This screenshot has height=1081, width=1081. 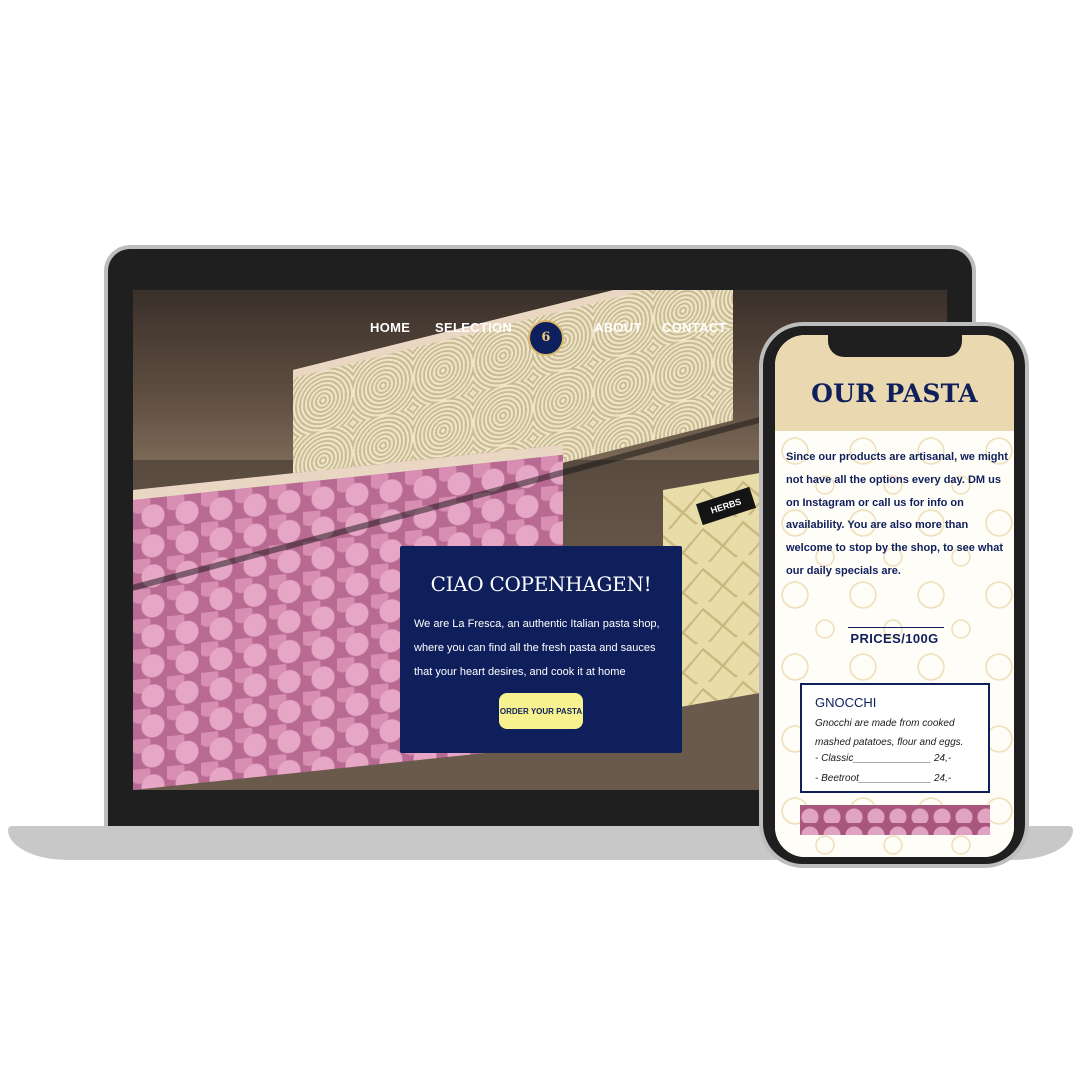 What do you see at coordinates (390, 327) in the screenshot?
I see `nav-home: HOME` at bounding box center [390, 327].